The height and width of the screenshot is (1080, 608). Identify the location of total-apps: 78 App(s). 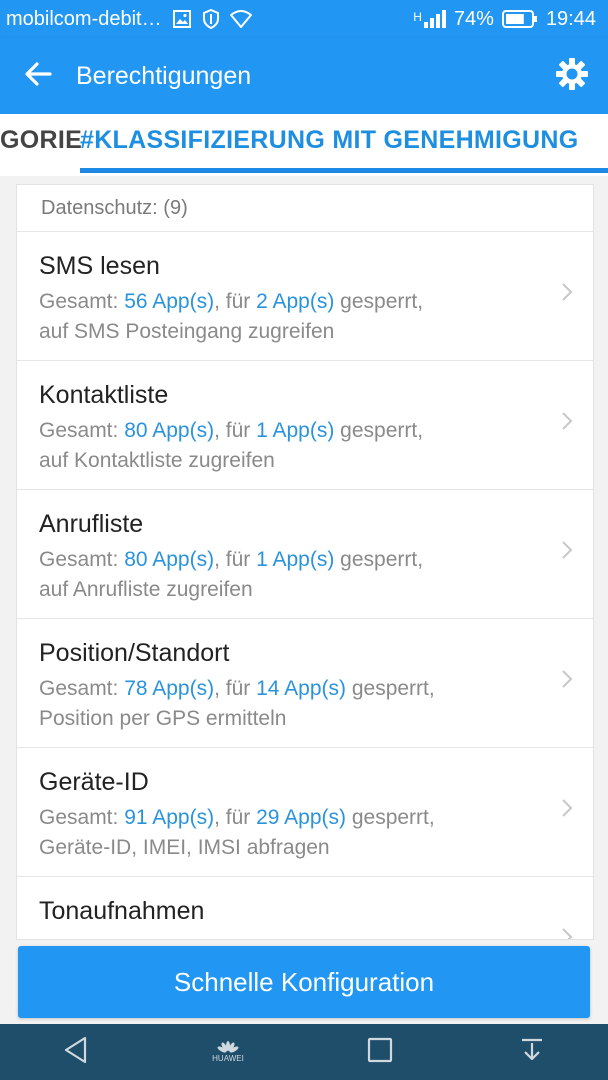
(169, 688).